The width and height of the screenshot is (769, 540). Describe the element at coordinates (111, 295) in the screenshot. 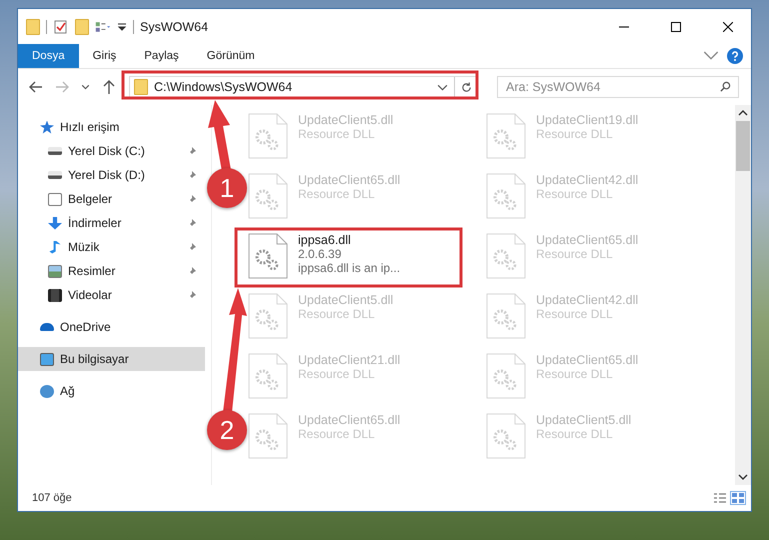

I see `sidebar-item: Videolar` at that location.